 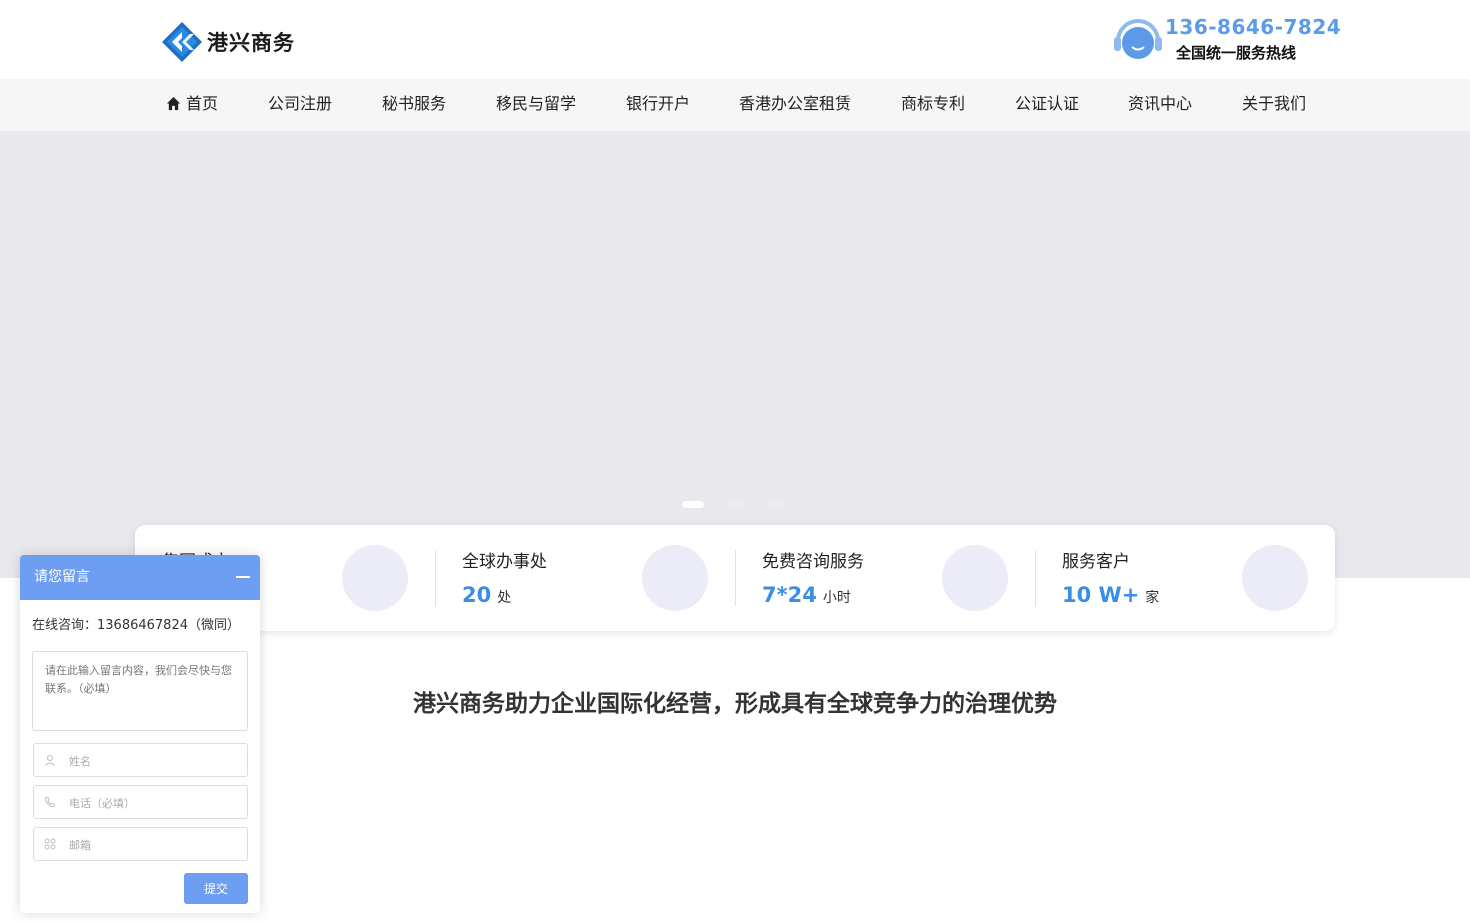 I want to click on nav-item-trademark-patent: 商标专利, so click(x=933, y=105).